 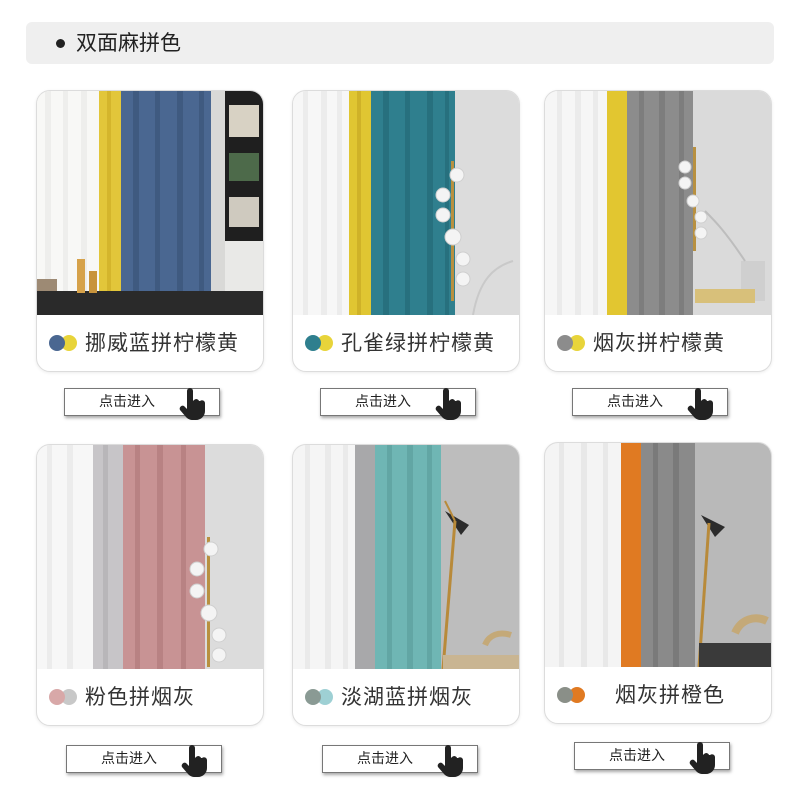 What do you see at coordinates (418, 343) in the screenshot?
I see `product-name: 孔雀绿拼柠檬黄` at bounding box center [418, 343].